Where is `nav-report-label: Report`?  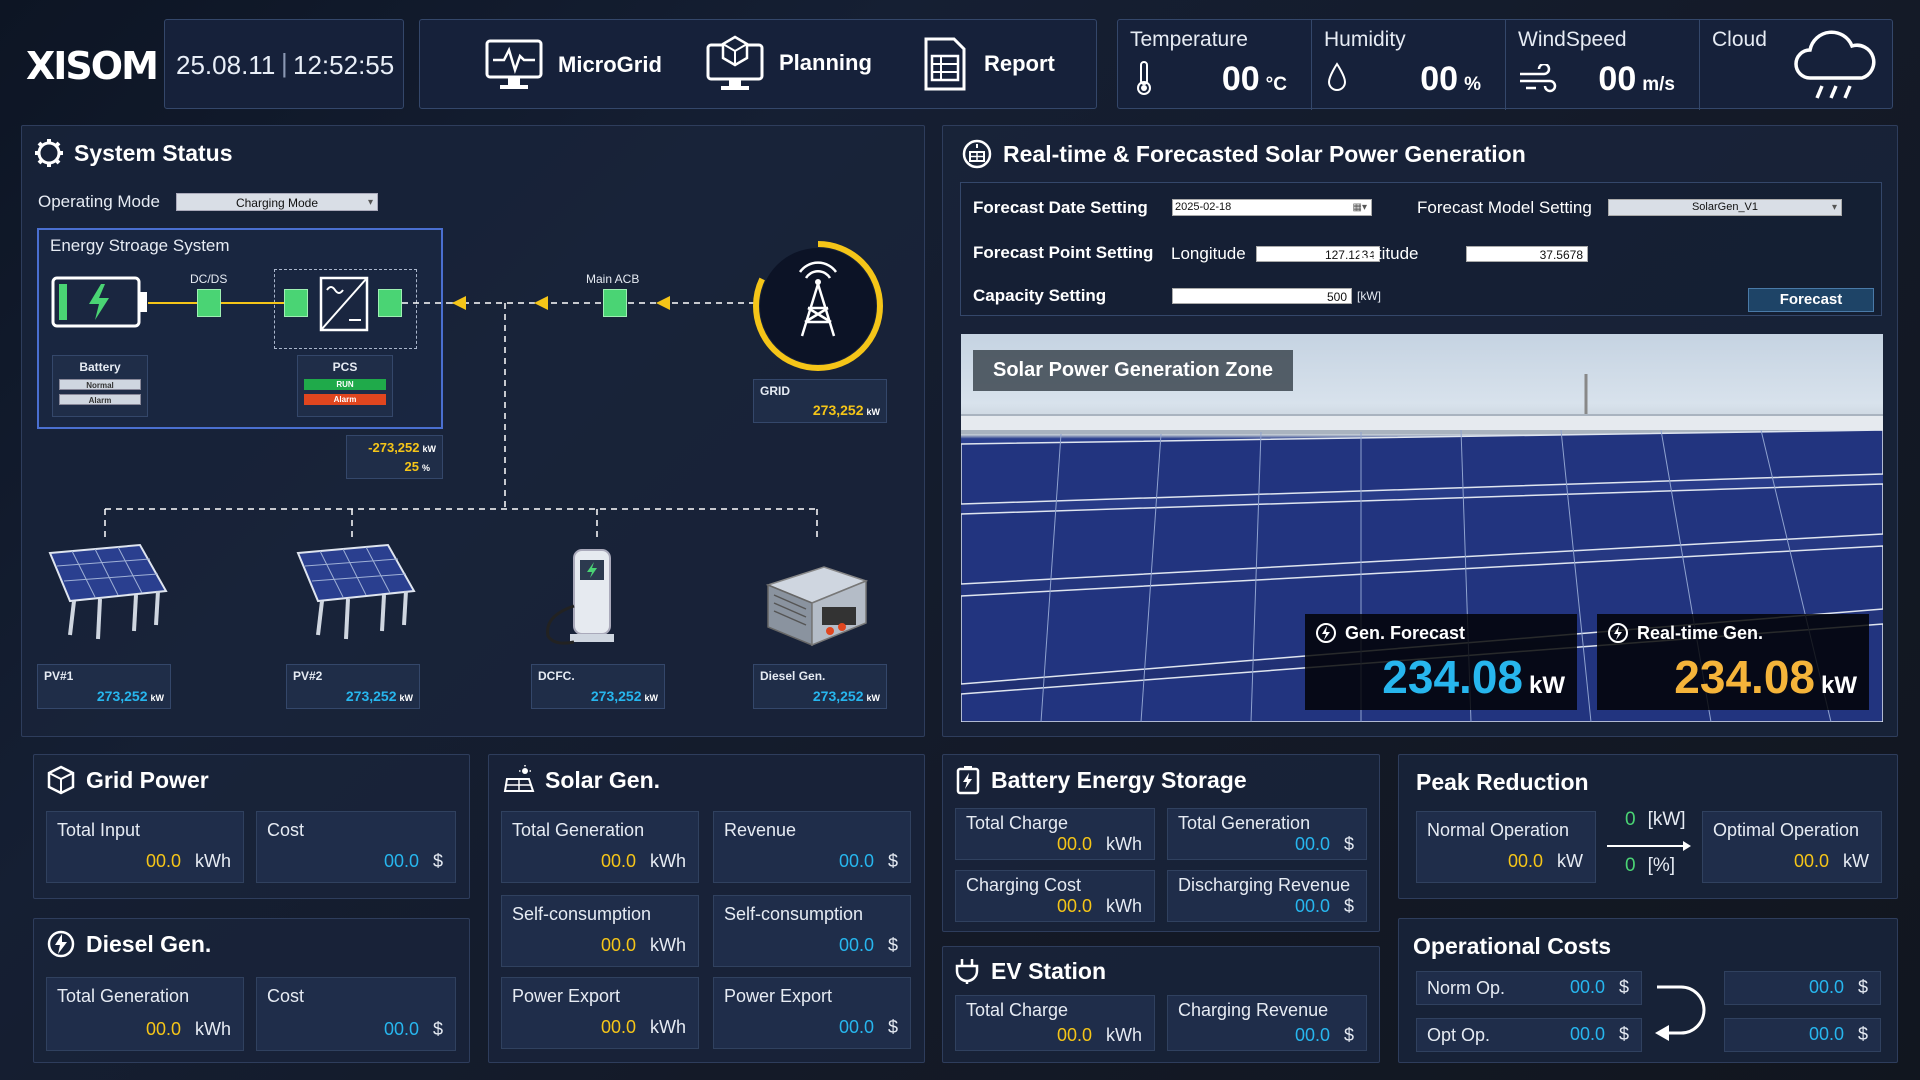
nav-report-label: Report is located at coordinates (1019, 63).